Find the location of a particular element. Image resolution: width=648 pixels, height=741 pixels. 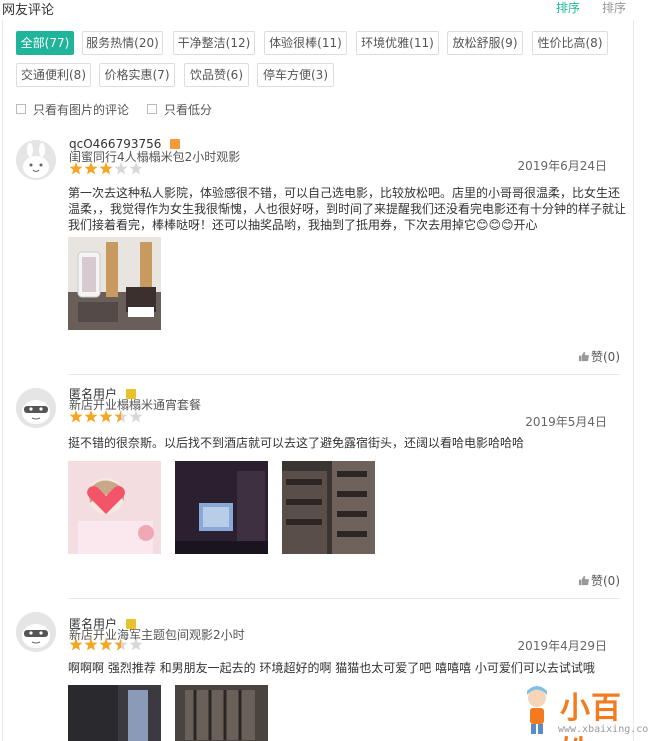

watermark-url: www.xbaixing.com is located at coordinates (603, 729).